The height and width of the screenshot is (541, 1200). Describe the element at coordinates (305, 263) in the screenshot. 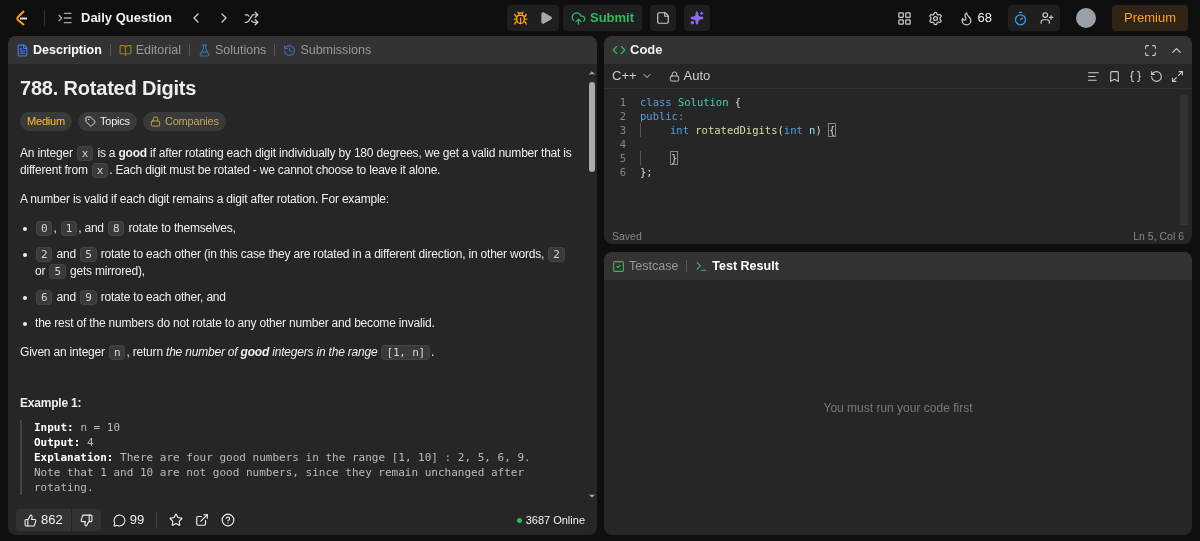

I see `bullet-text: 2 and 5 rotate to each other (in this case they are rotated in a different direction, in other words, 2 or 5 gets mirrored),` at that location.